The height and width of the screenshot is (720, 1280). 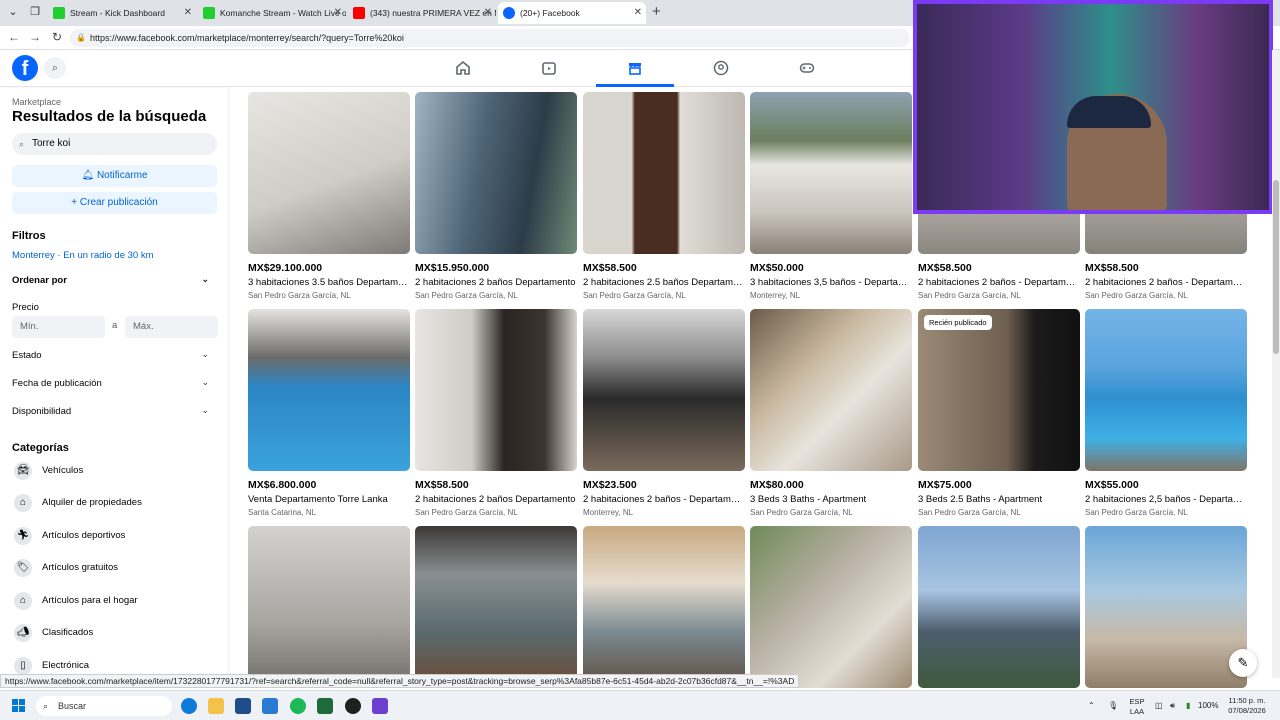 I want to click on nav-profile, so click(x=721, y=70).